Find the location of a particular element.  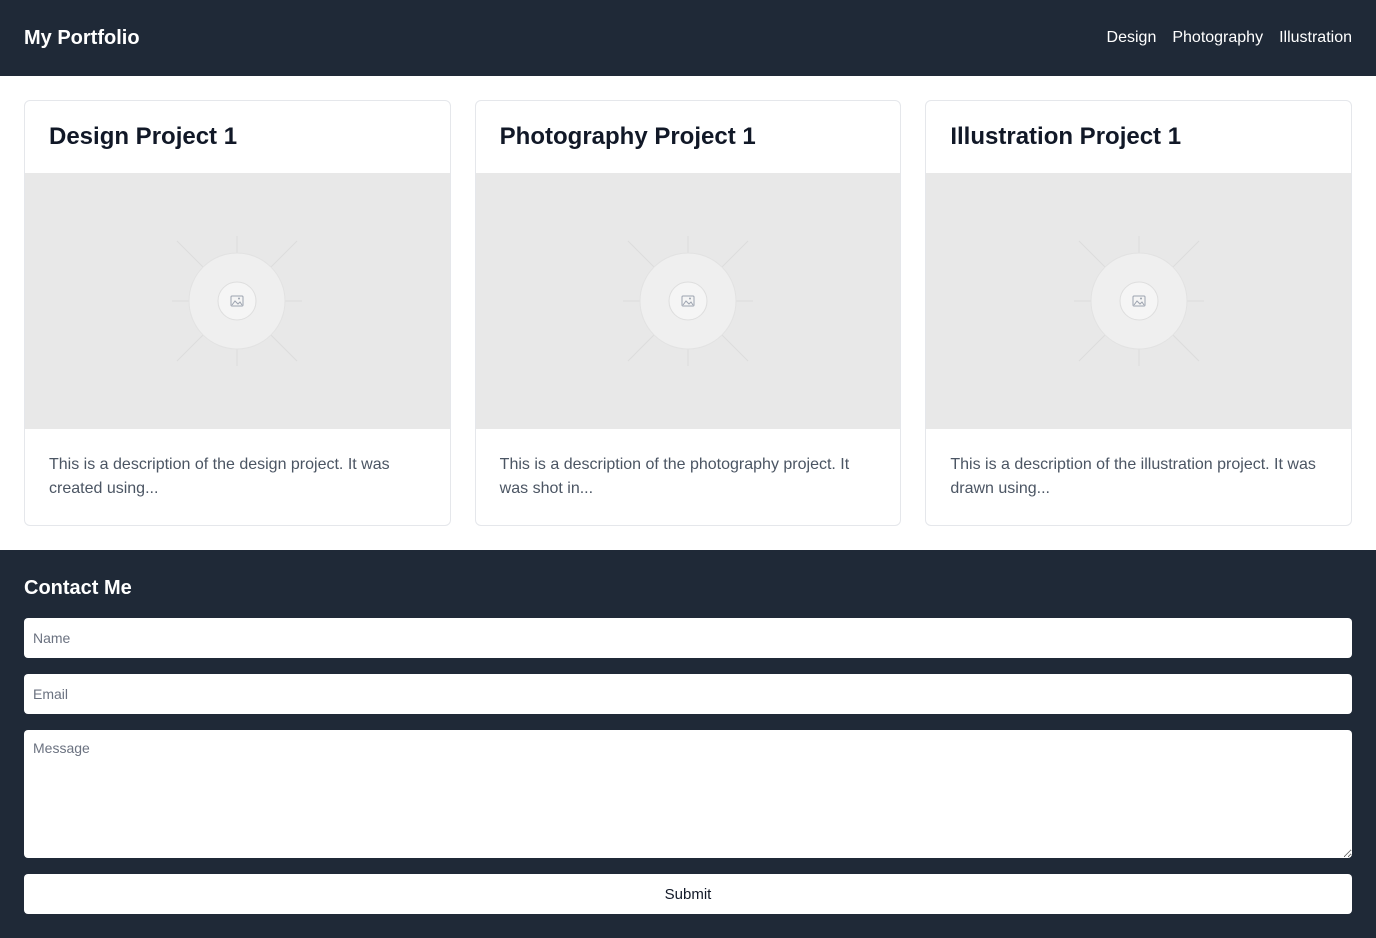

site-brand: My Portfolio is located at coordinates (82, 38).